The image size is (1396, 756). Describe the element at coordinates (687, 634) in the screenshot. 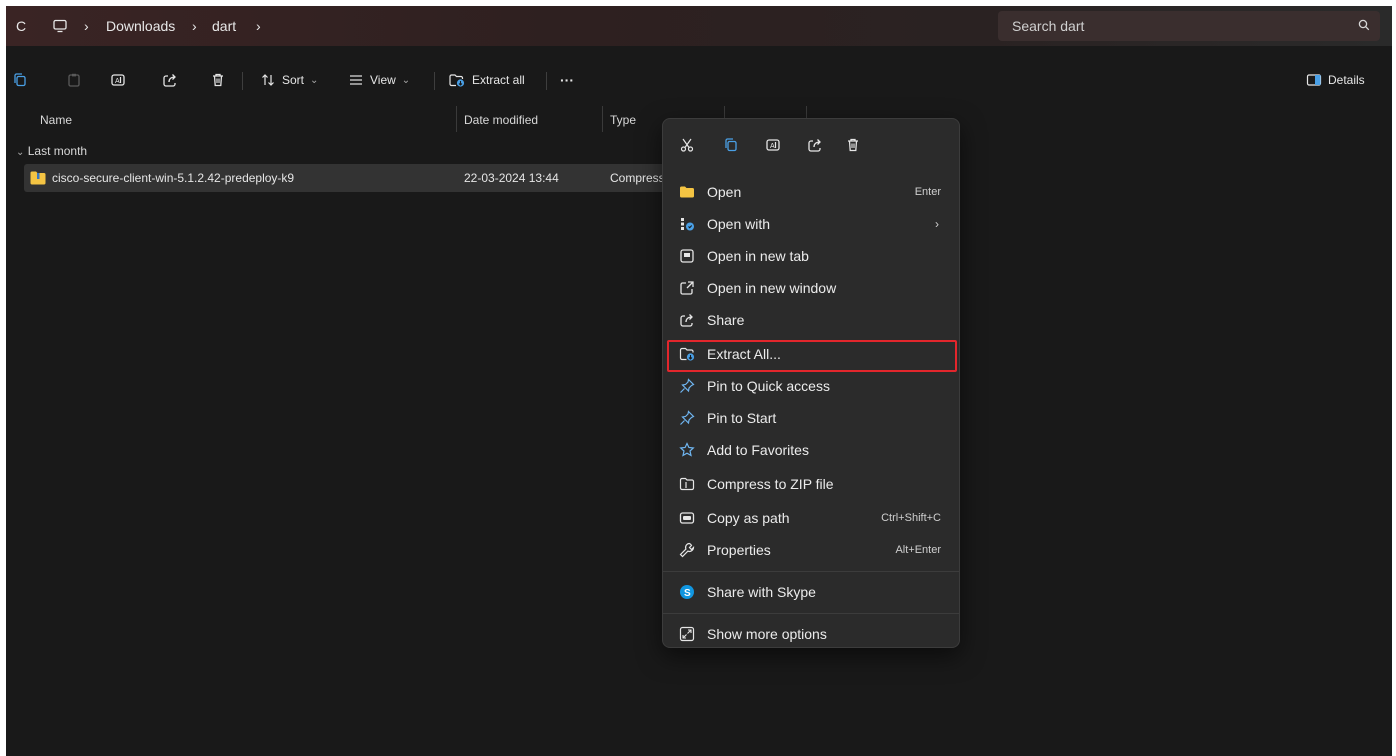

I see `more-options-icon` at that location.